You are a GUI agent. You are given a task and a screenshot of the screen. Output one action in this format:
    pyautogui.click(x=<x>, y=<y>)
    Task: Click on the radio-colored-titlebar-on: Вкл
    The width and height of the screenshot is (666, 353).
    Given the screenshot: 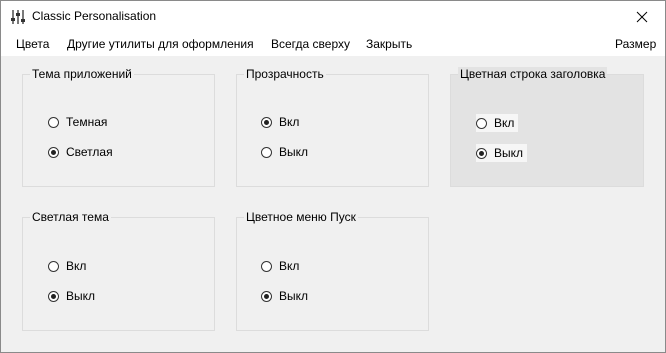 What is the action you would take?
    pyautogui.click(x=497, y=123)
    